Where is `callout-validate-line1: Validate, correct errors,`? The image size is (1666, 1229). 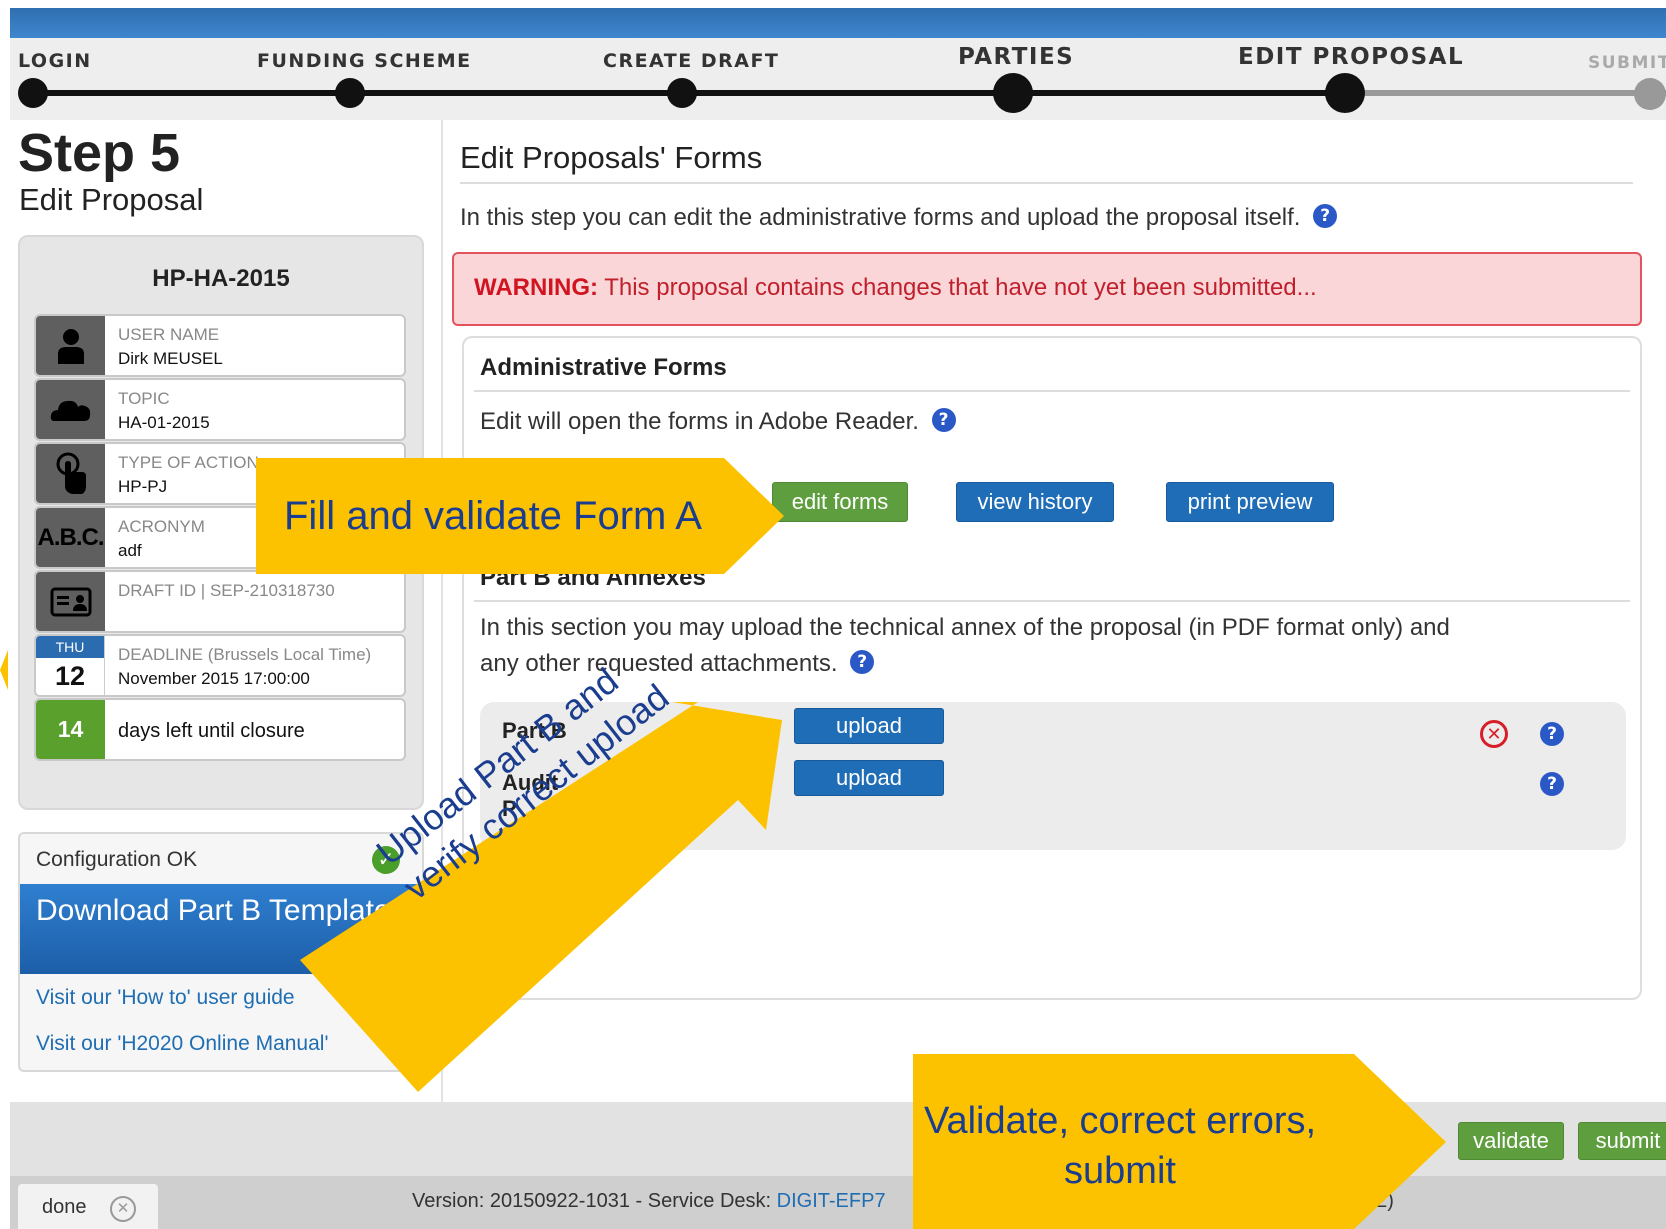 callout-validate-line1: Validate, correct errors, is located at coordinates (1120, 1121).